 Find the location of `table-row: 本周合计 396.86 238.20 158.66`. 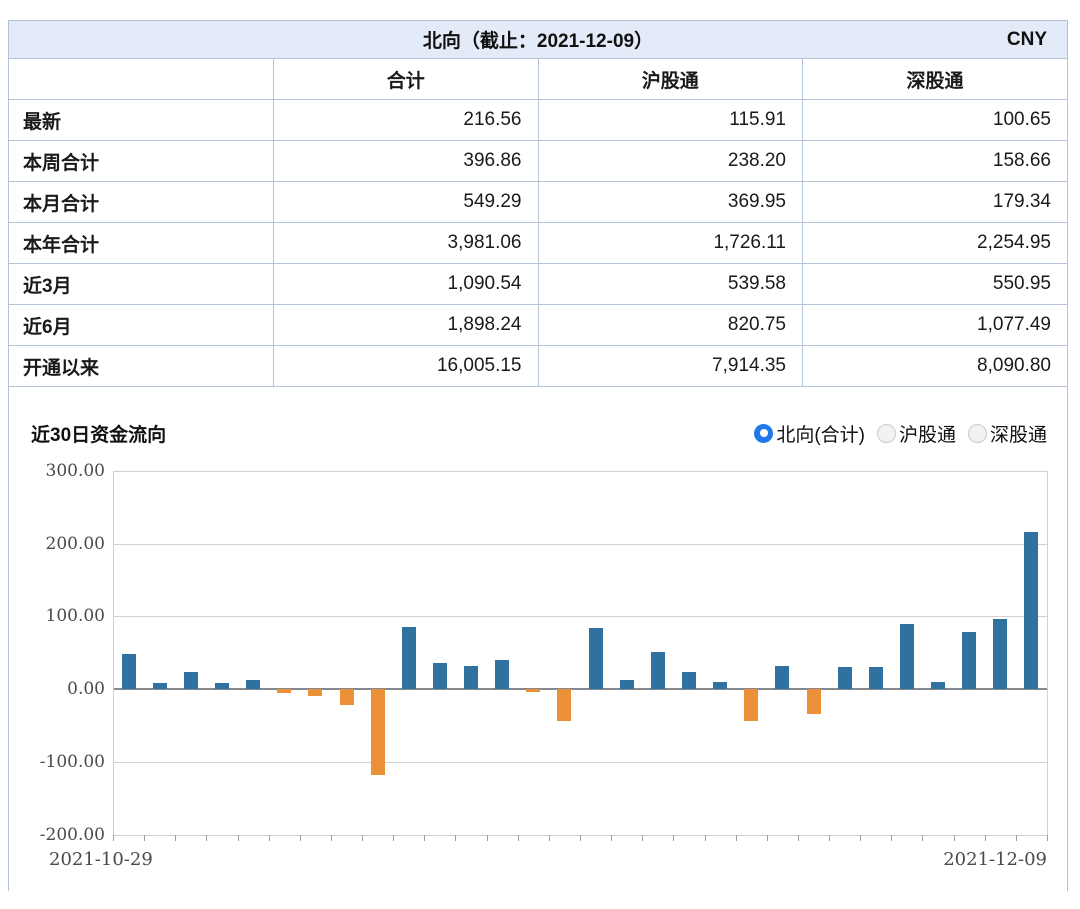

table-row: 本周合计 396.86 238.20 158.66 is located at coordinates (538, 161).